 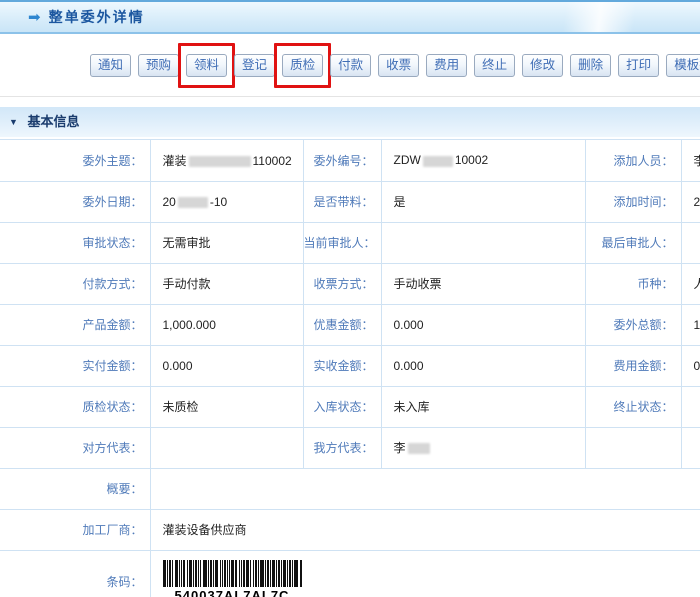 I want to click on toolbar-button-wrap: 预购, so click(x=159, y=65).